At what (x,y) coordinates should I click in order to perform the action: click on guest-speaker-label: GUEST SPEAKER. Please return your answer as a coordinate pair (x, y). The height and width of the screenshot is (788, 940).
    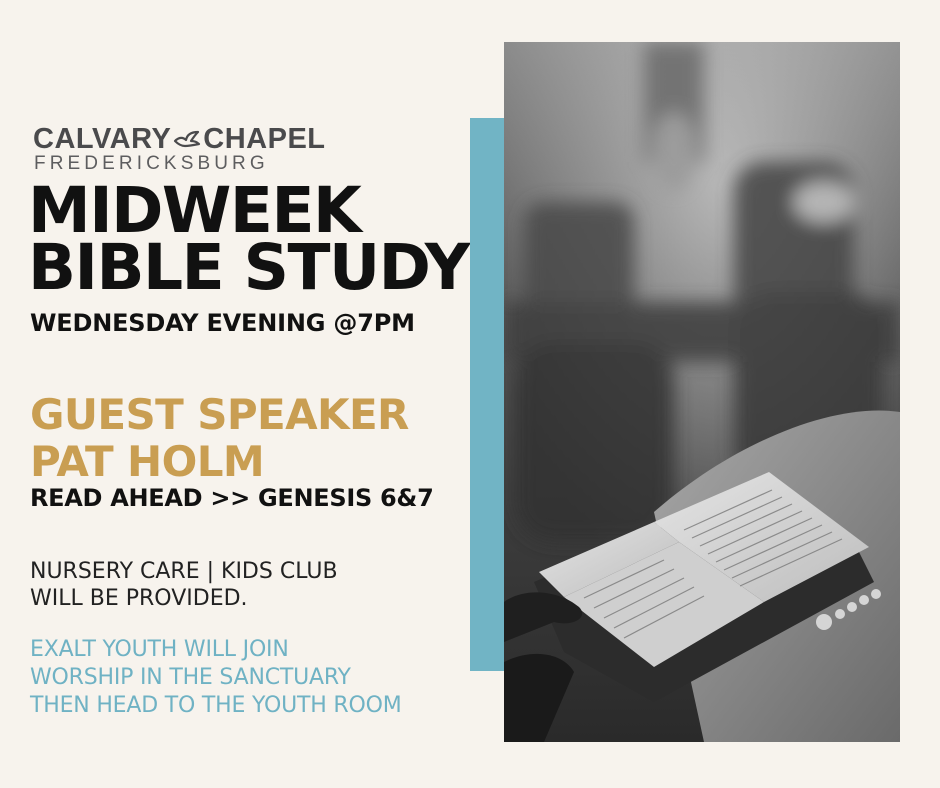
    Looking at the image, I should click on (219, 414).